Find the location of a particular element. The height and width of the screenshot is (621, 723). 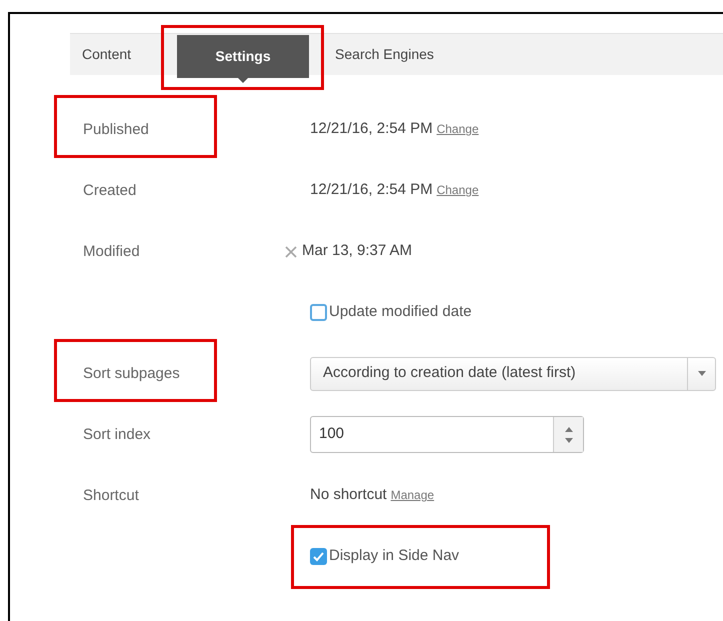

field-label: Sort index is located at coordinates (117, 434).